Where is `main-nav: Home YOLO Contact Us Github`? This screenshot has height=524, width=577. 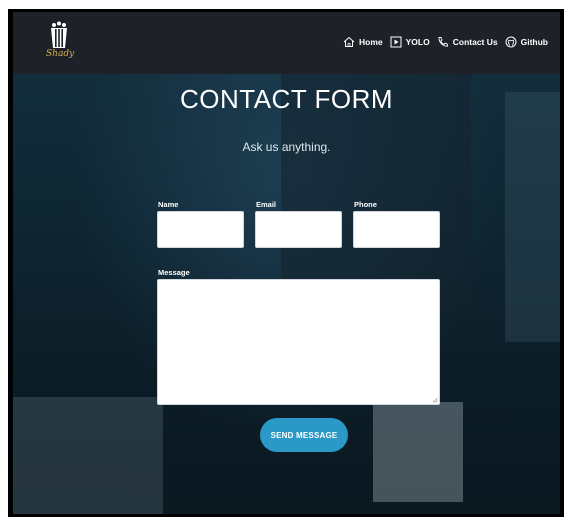
main-nav: Home YOLO Contact Us Github is located at coordinates (445, 42).